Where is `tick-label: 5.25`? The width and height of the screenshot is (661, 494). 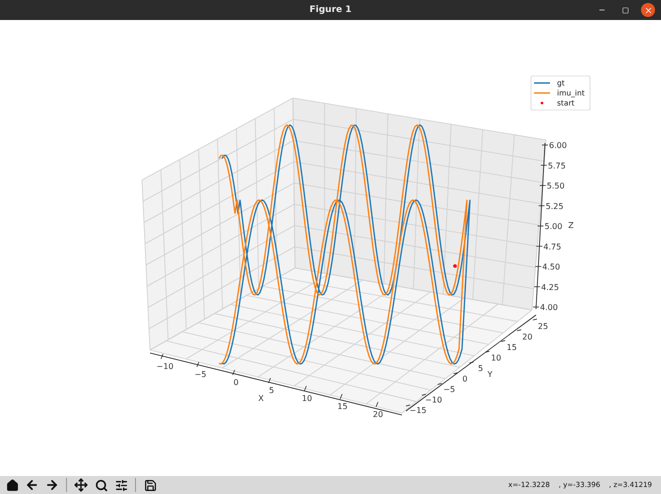
tick-label: 5.25 is located at coordinates (555, 206).